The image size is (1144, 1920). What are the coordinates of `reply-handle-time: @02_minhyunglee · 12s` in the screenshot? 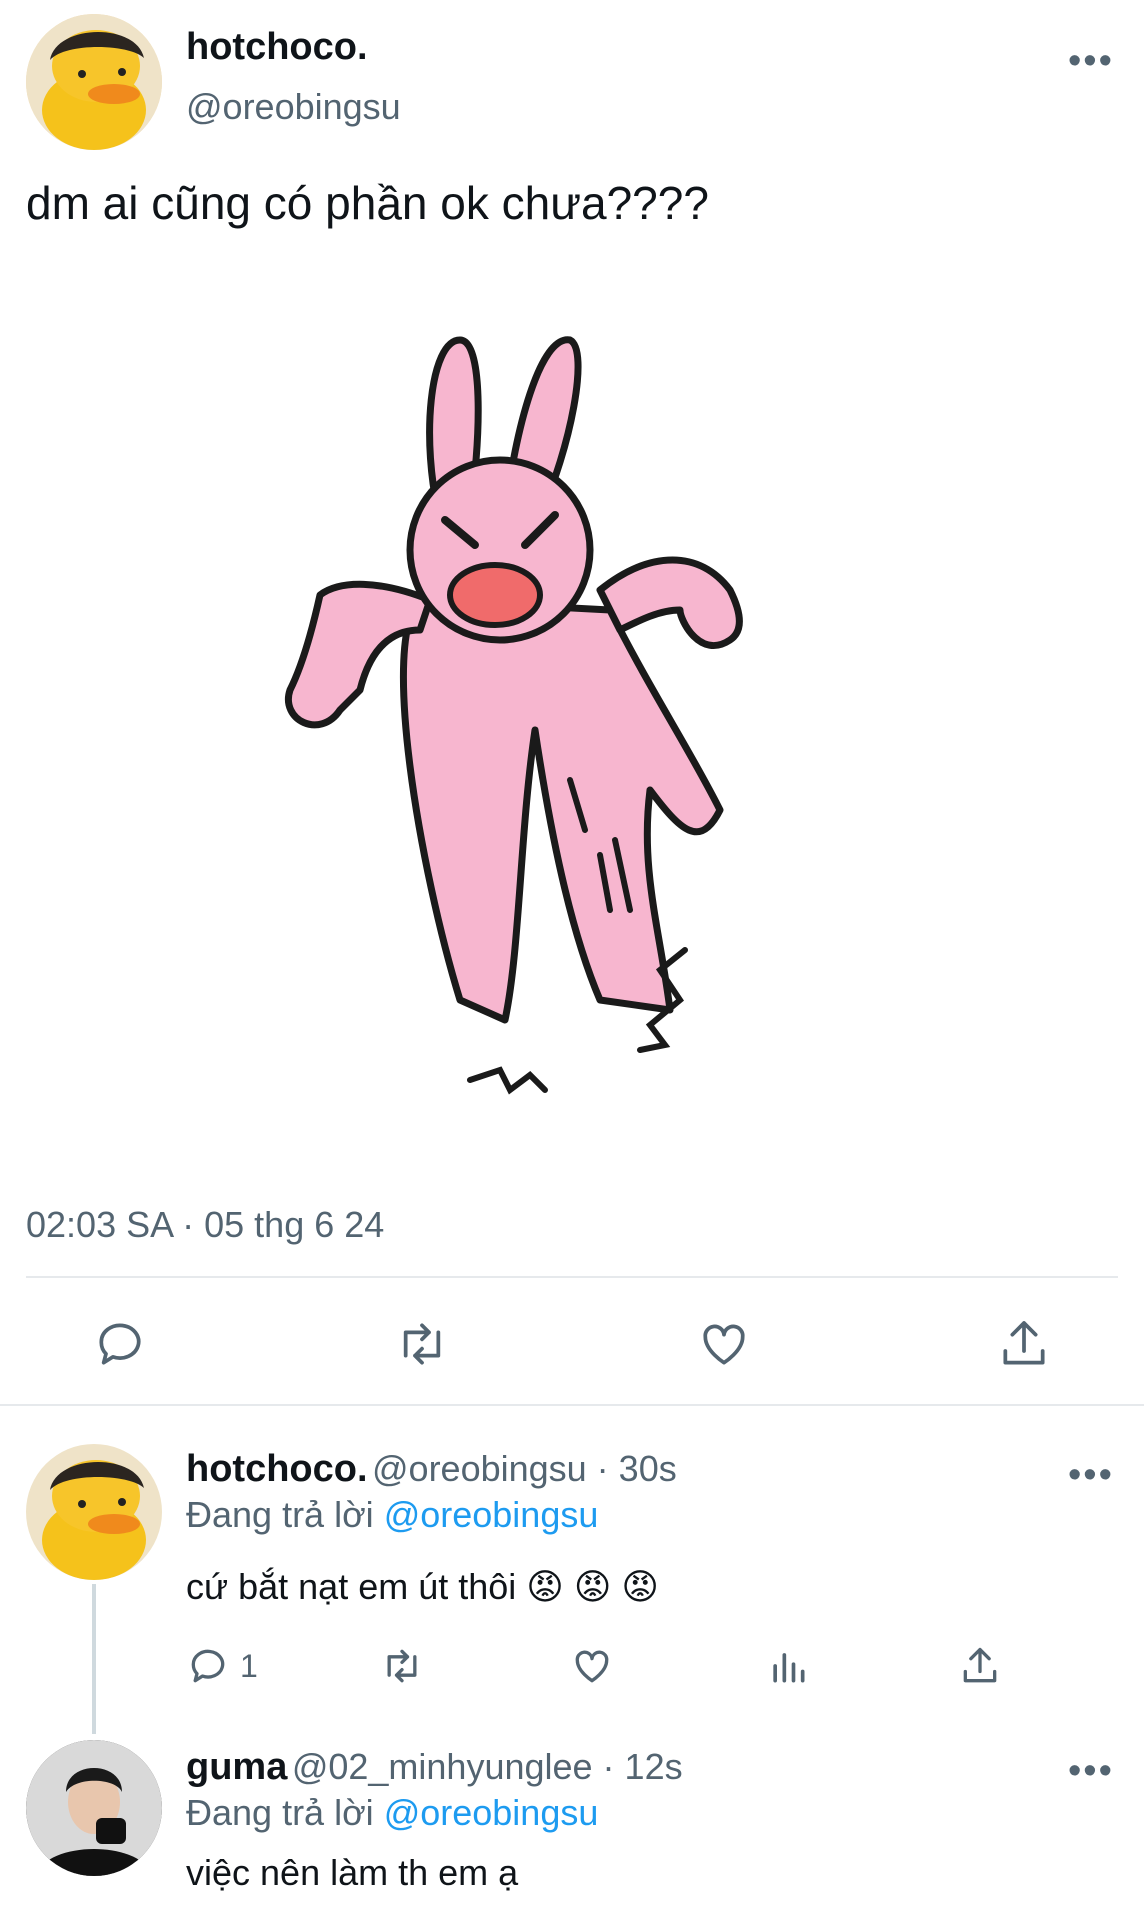 It's located at (487, 1766).